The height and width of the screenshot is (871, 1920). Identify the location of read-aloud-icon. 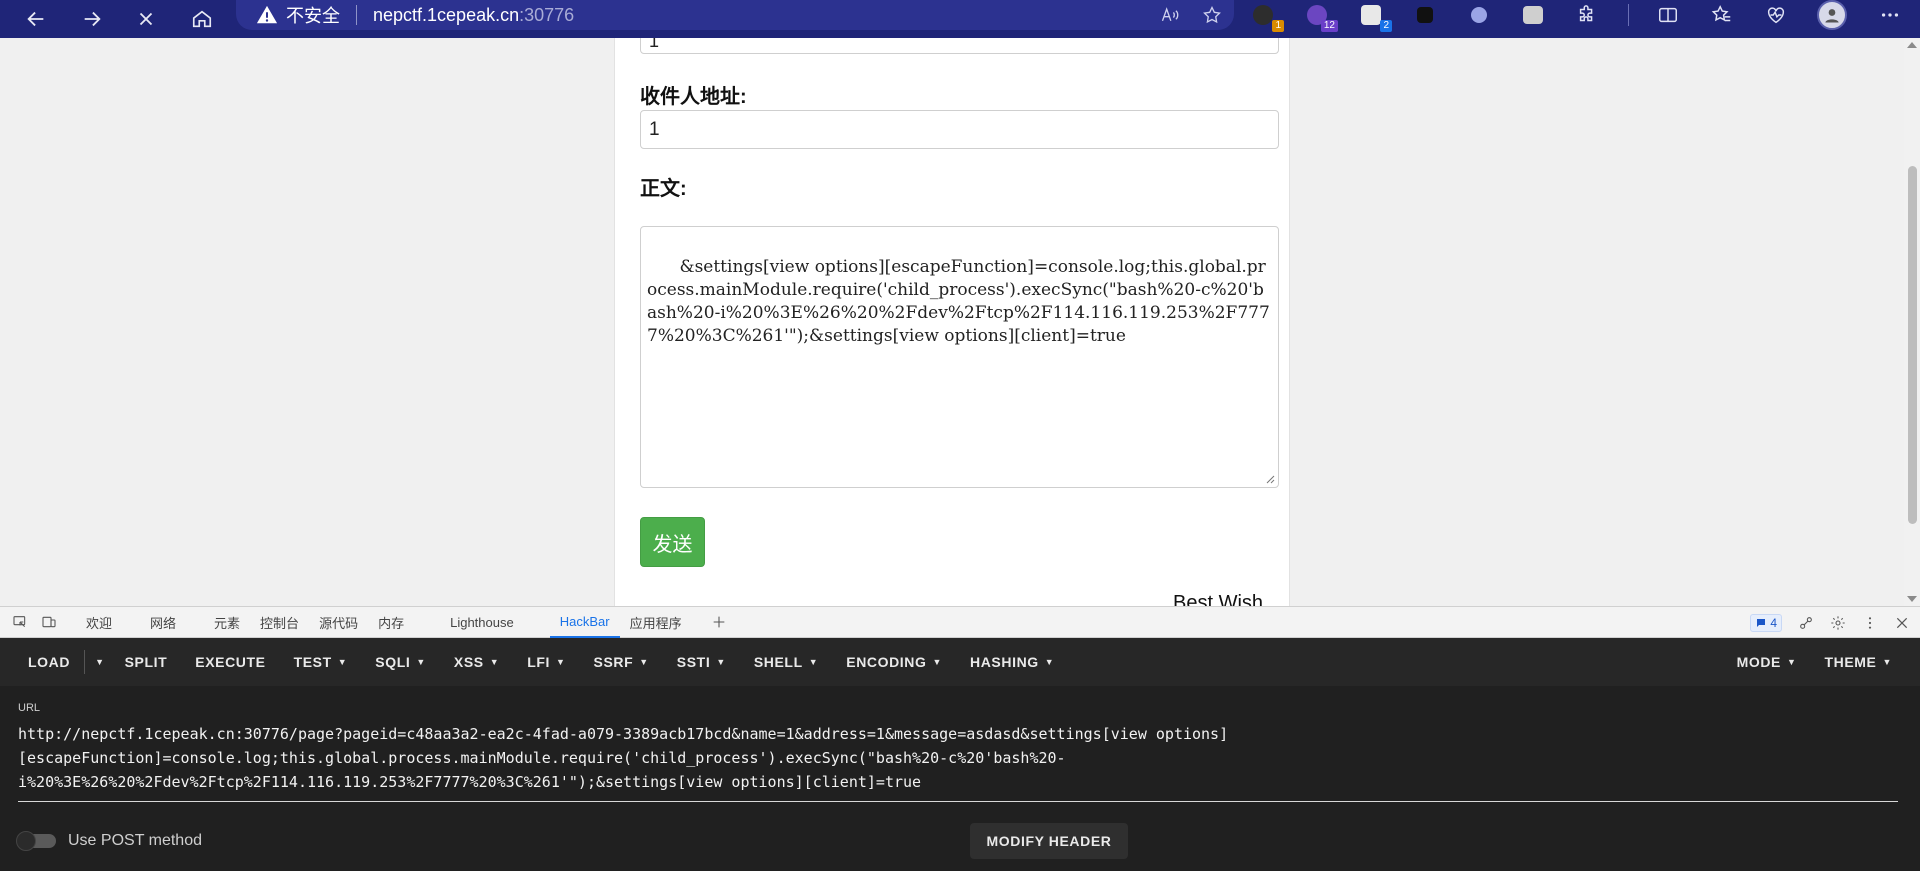
(1170, 15).